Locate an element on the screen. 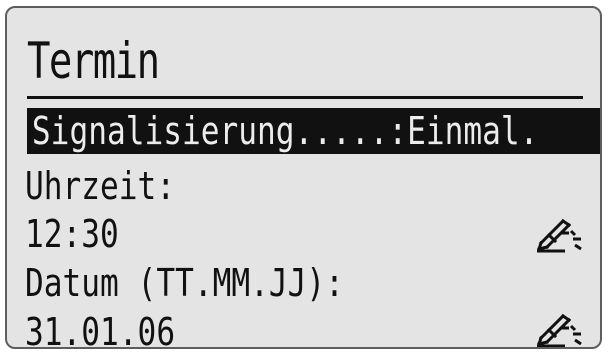  menu-item-signalisierung: Signalisierung.....:Einmal. is located at coordinates (313, 131).